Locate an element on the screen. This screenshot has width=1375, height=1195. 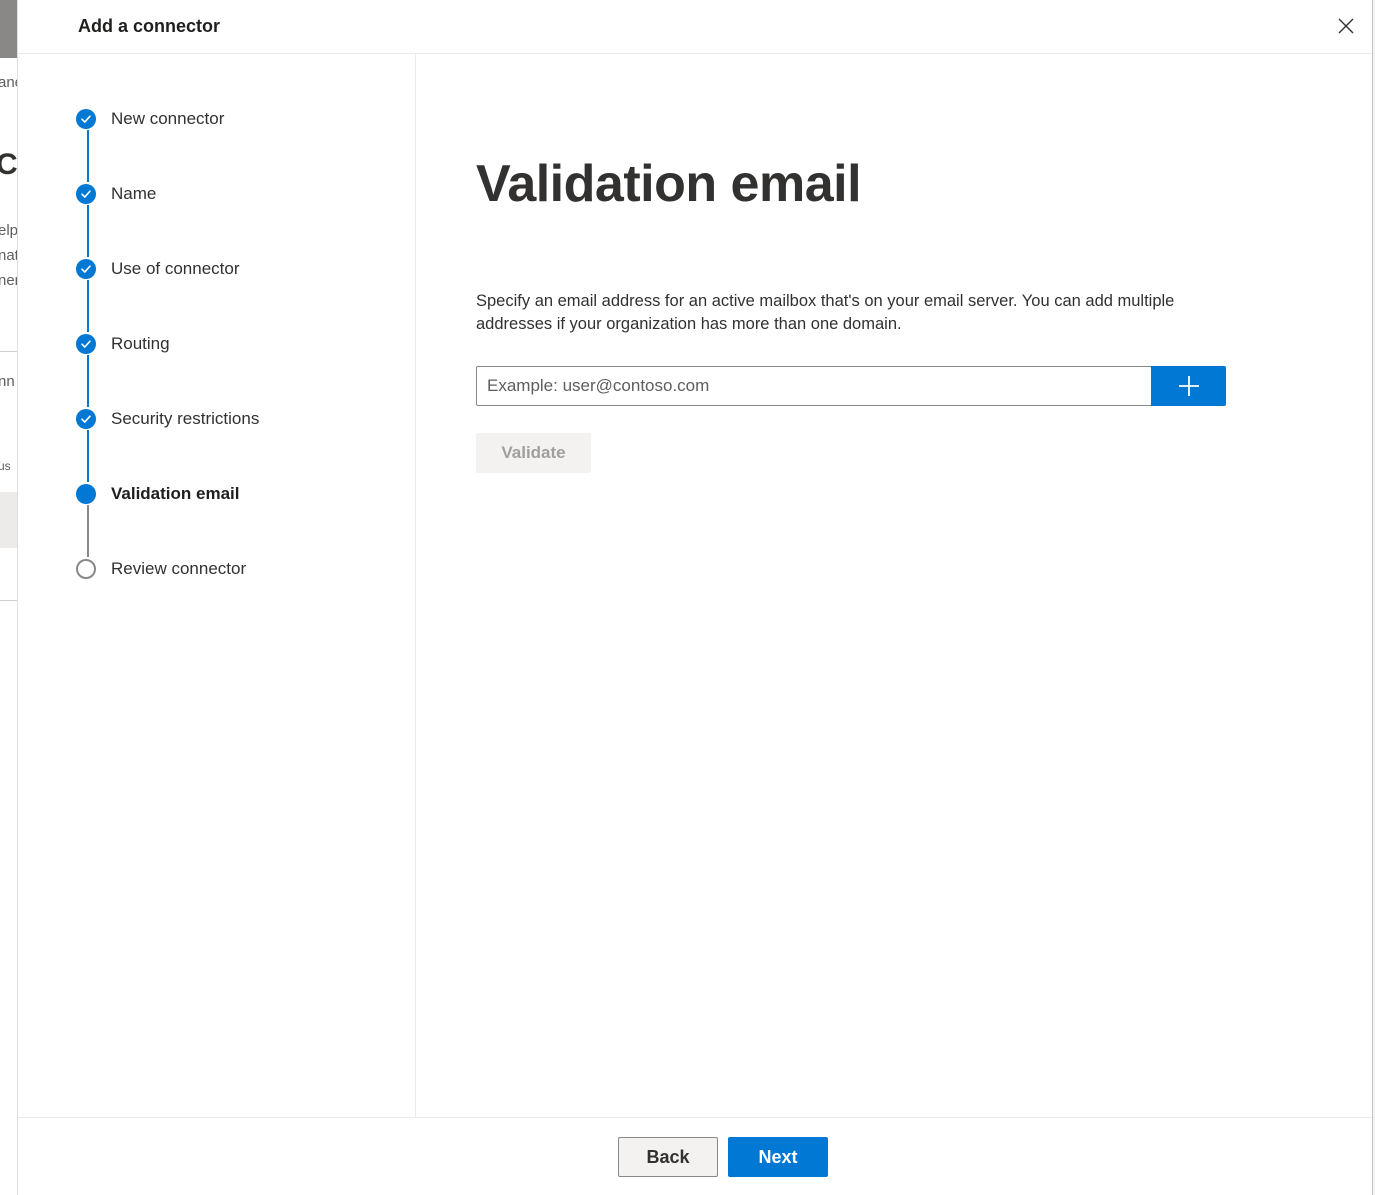
step-review-connector: Review connector is located at coordinates (161, 569).